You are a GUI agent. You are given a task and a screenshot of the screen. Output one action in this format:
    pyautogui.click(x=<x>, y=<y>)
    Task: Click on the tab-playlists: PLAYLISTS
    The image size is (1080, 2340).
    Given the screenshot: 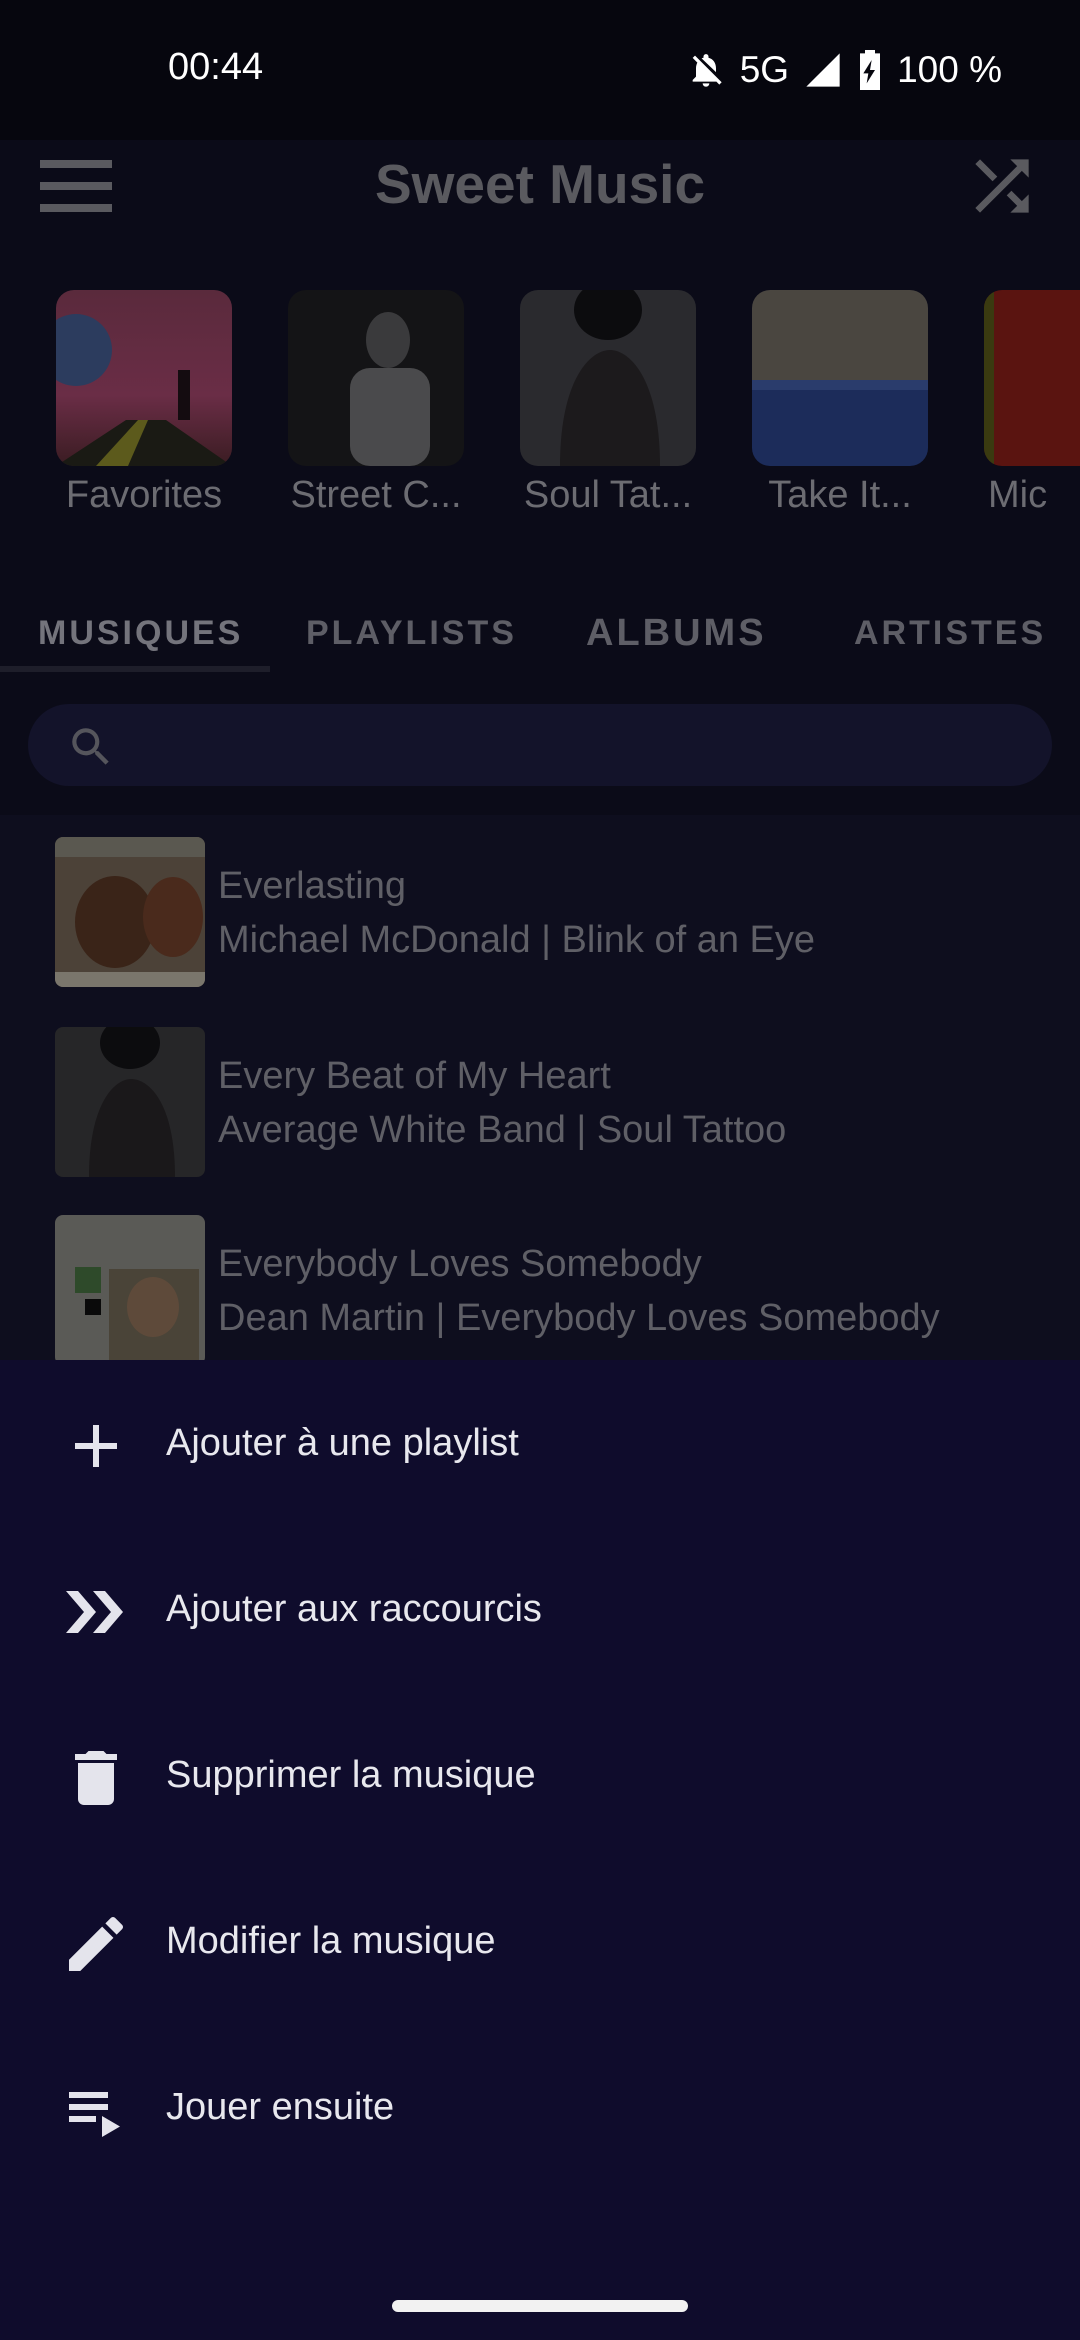 What is the action you would take?
    pyautogui.click(x=411, y=633)
    